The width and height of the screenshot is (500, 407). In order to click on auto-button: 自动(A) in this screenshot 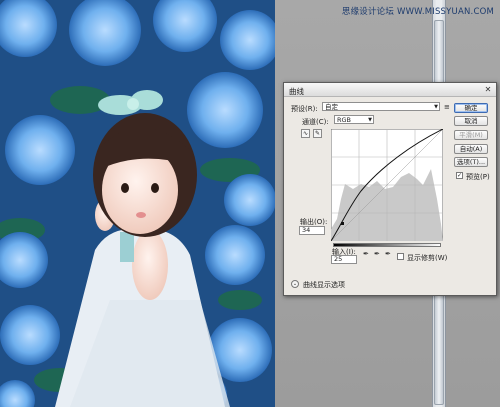, I will do `click(471, 149)`.